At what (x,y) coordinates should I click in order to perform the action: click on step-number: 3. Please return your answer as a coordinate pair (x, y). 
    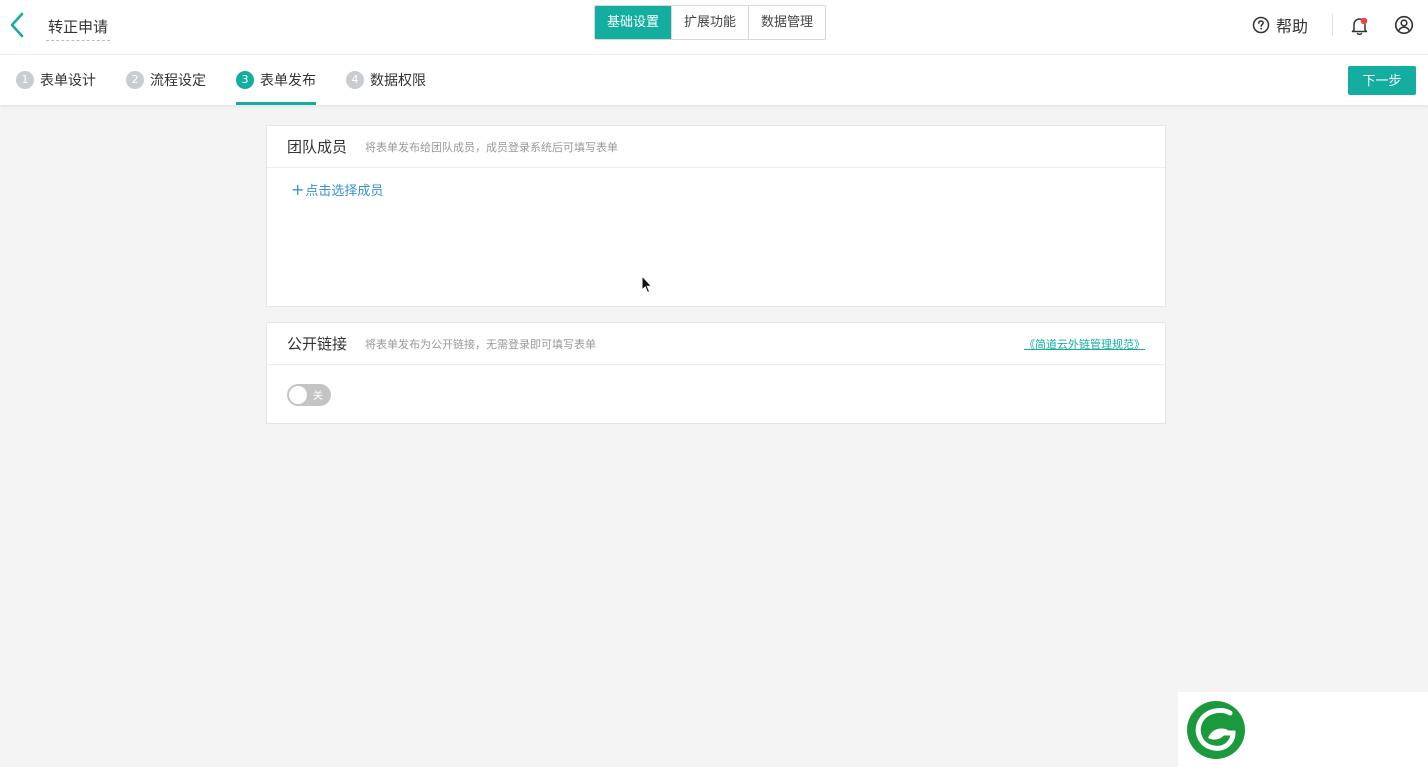
    Looking at the image, I should click on (245, 80).